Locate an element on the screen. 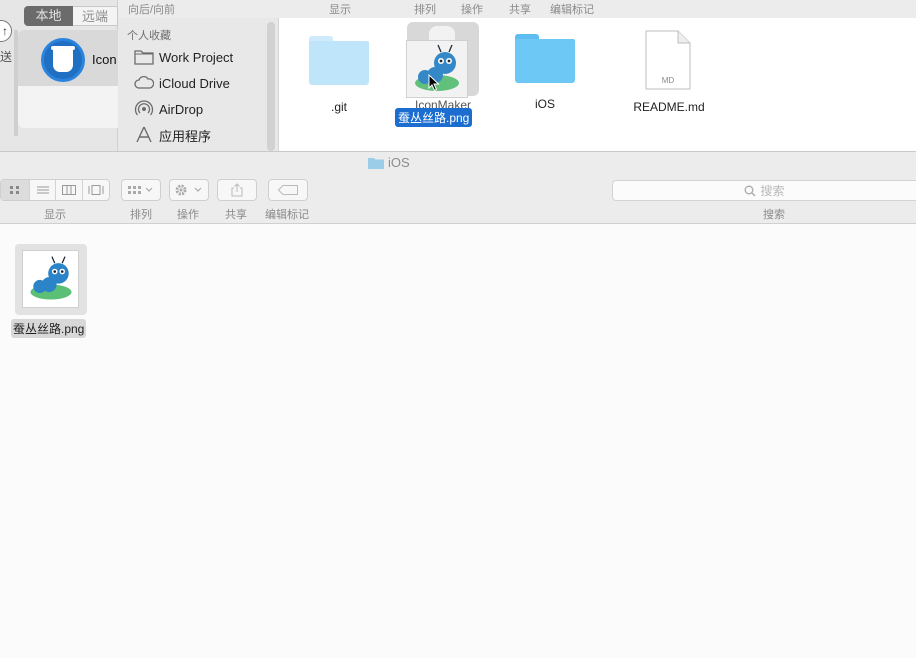  sidebar-item-icloud-drive: iCloud Drive is located at coordinates (182, 83).